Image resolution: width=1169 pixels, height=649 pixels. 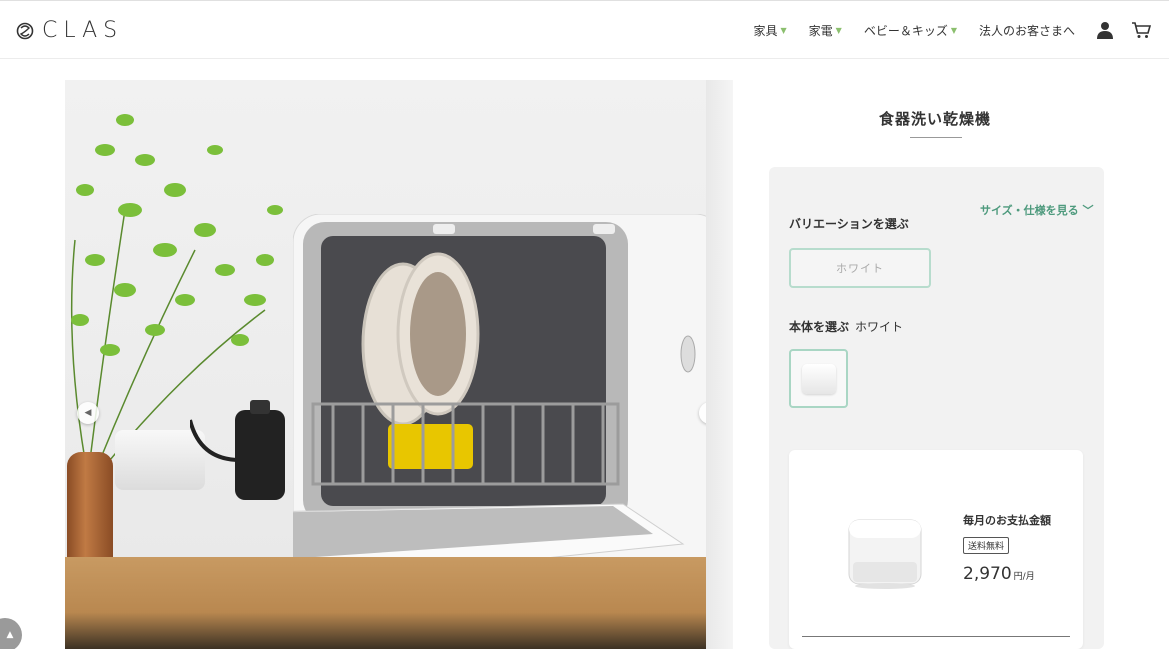 I want to click on nav-item-baby-kids: ベビー＆キッズ ▼, so click(x=910, y=30).